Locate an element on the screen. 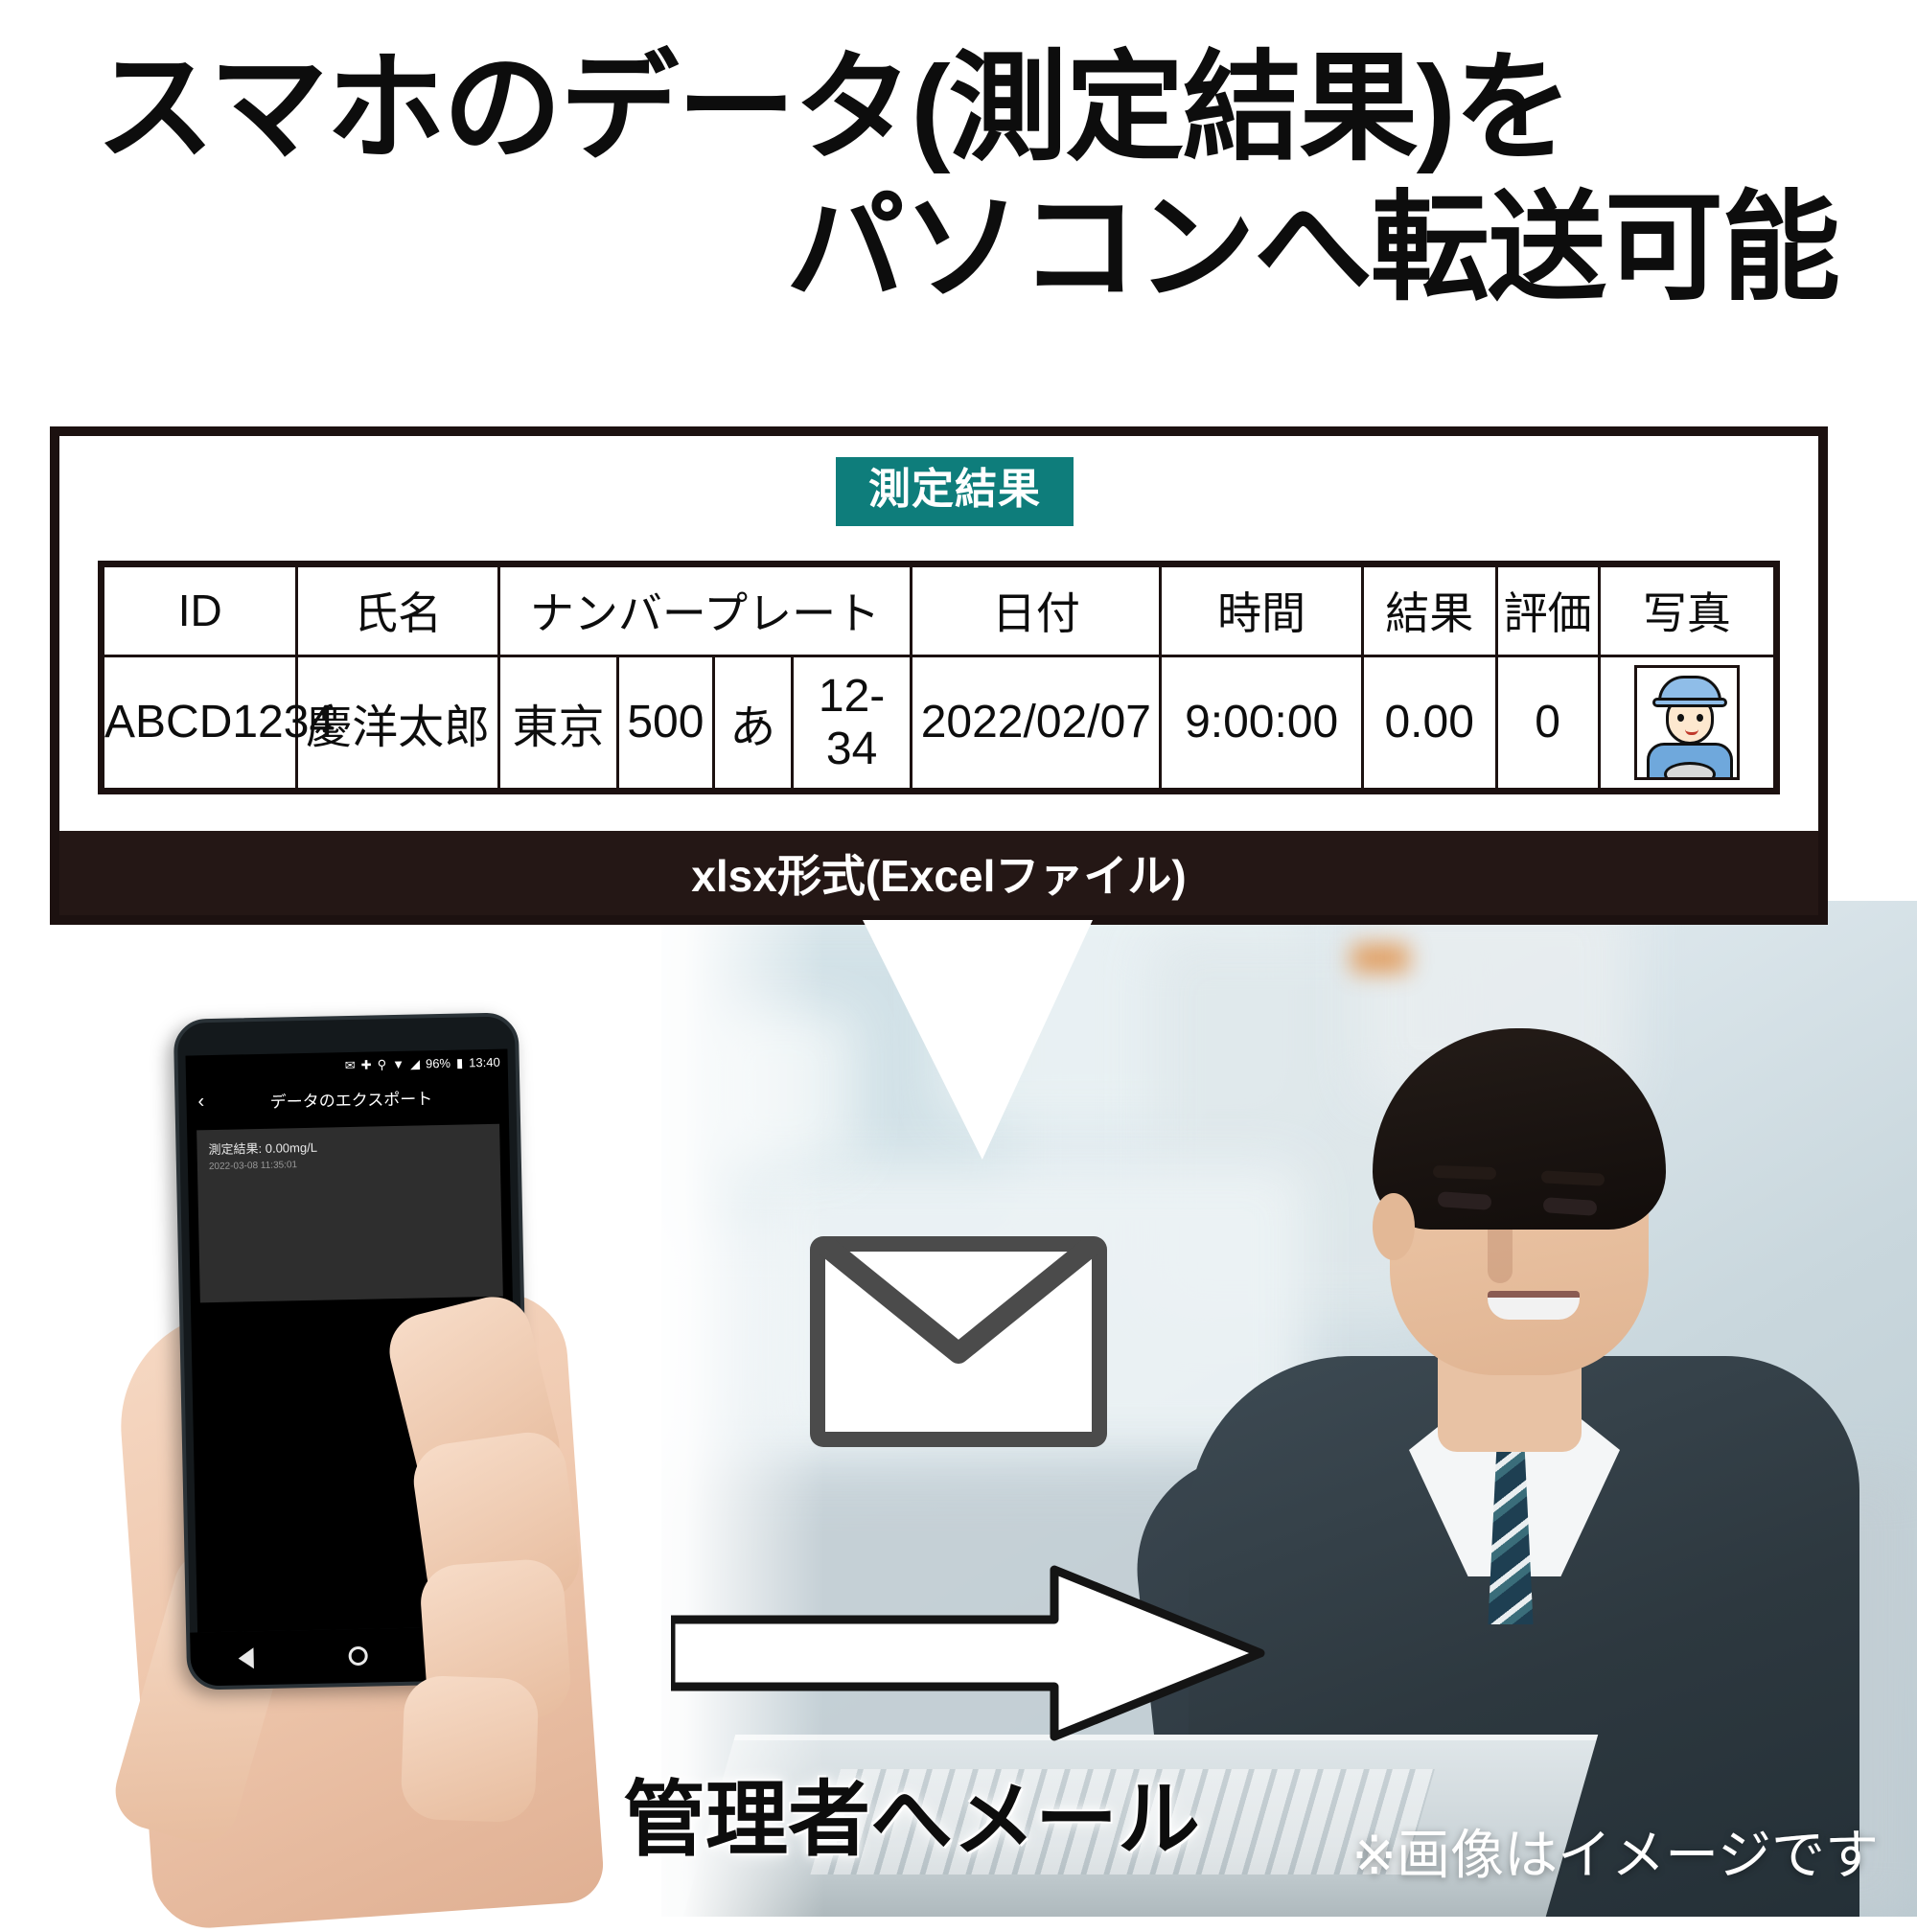 The image size is (1917, 1932). header-result: 結果 is located at coordinates (1429, 612).